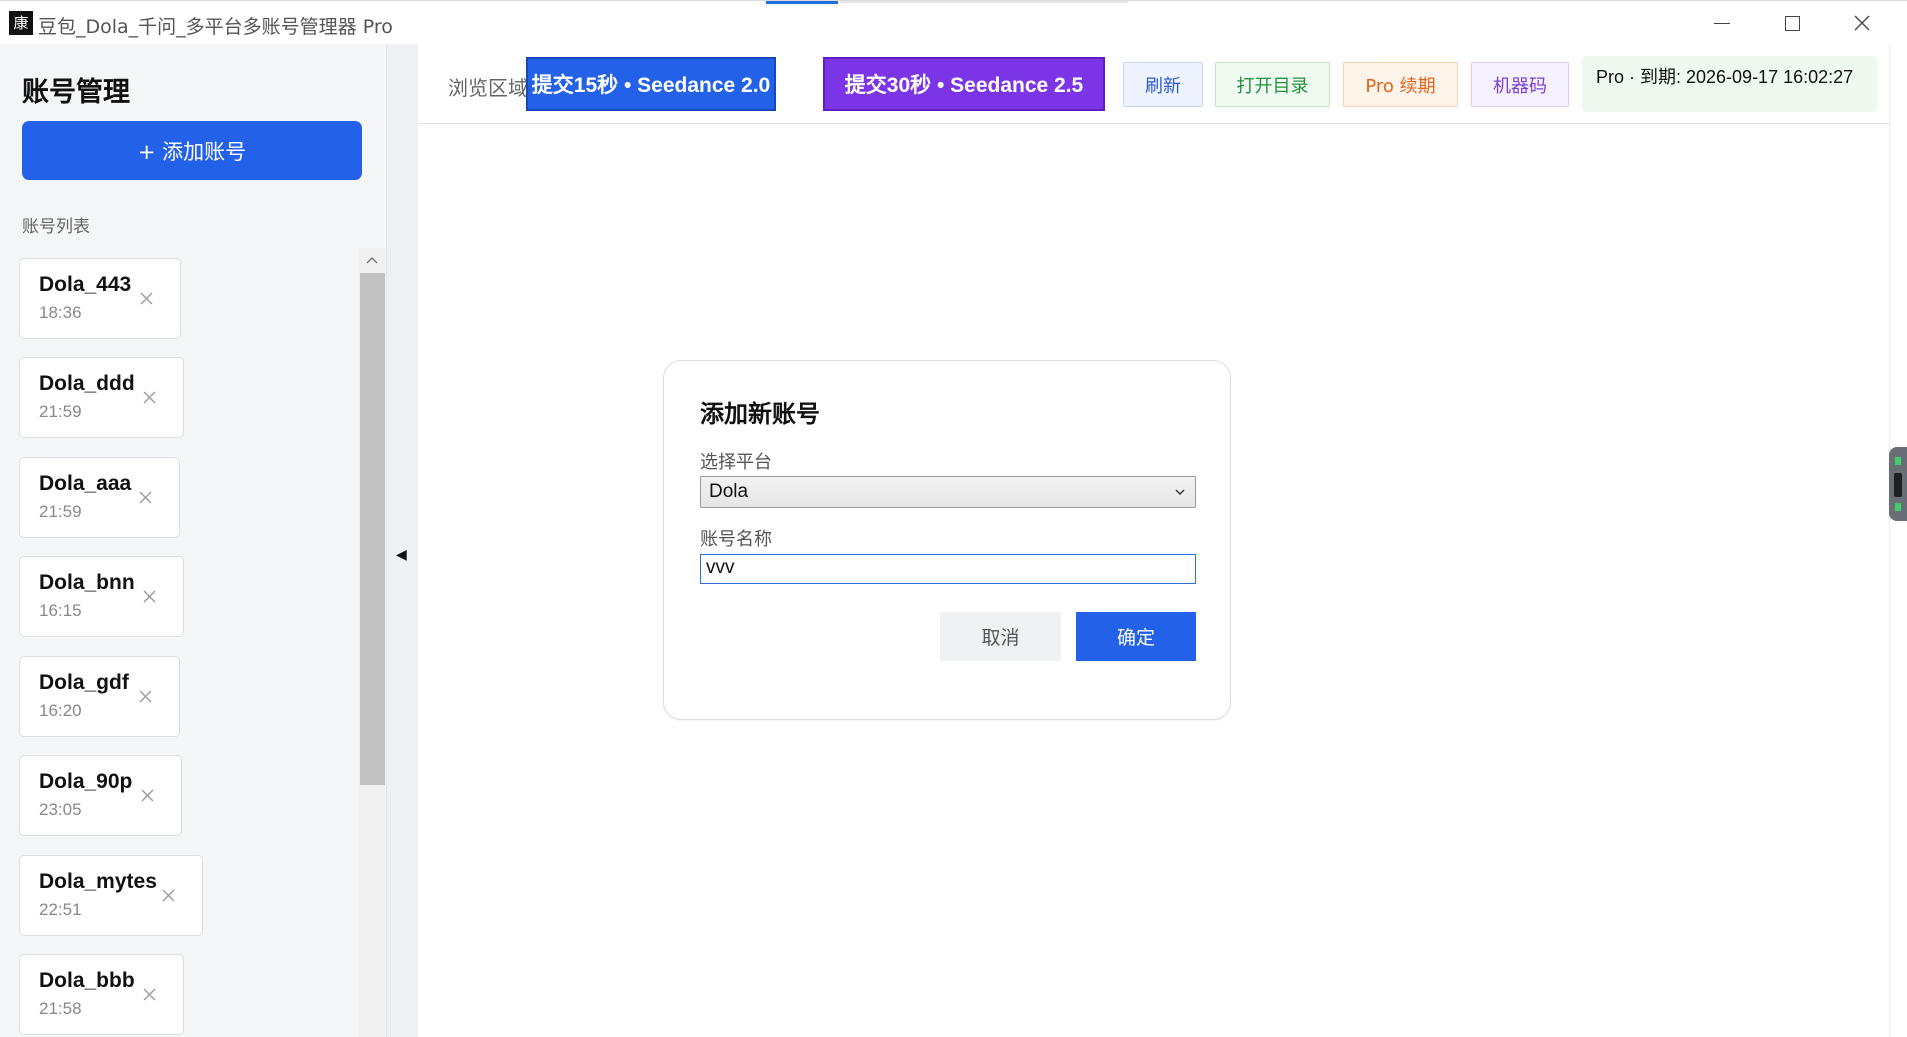  Describe the element at coordinates (86, 781) in the screenshot. I see `account-name: Dola_90p` at that location.